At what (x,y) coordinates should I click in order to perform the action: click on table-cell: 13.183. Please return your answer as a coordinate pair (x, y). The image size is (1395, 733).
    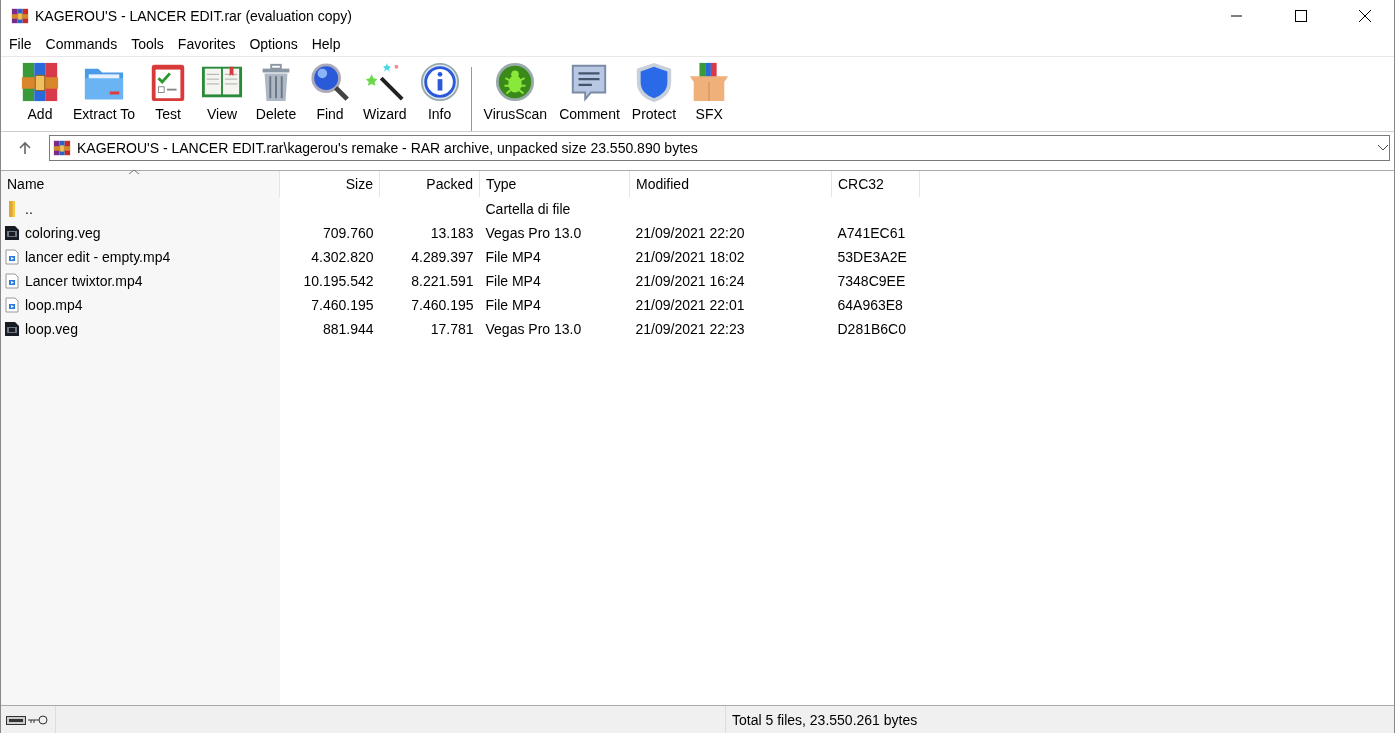
    Looking at the image, I should click on (452, 233).